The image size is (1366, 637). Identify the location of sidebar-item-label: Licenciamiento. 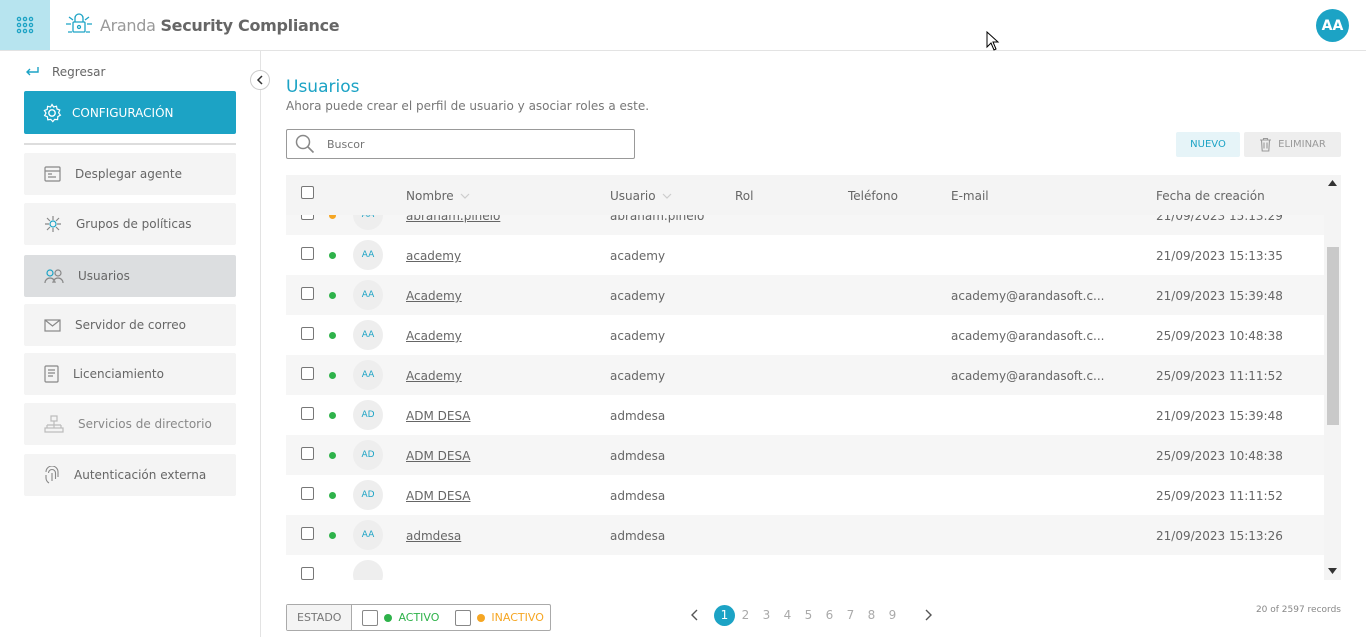
(118, 374).